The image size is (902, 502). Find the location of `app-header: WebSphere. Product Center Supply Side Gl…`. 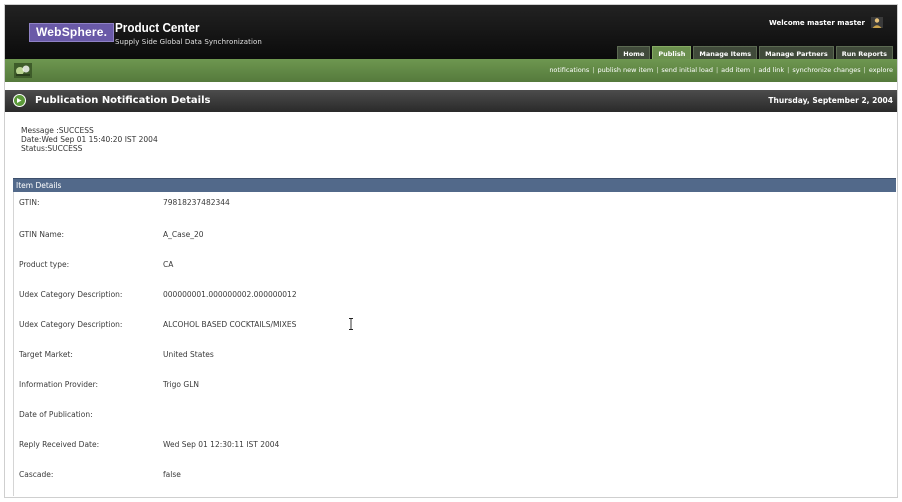

app-header: WebSphere. Product Center Supply Side Gl… is located at coordinates (451, 33).